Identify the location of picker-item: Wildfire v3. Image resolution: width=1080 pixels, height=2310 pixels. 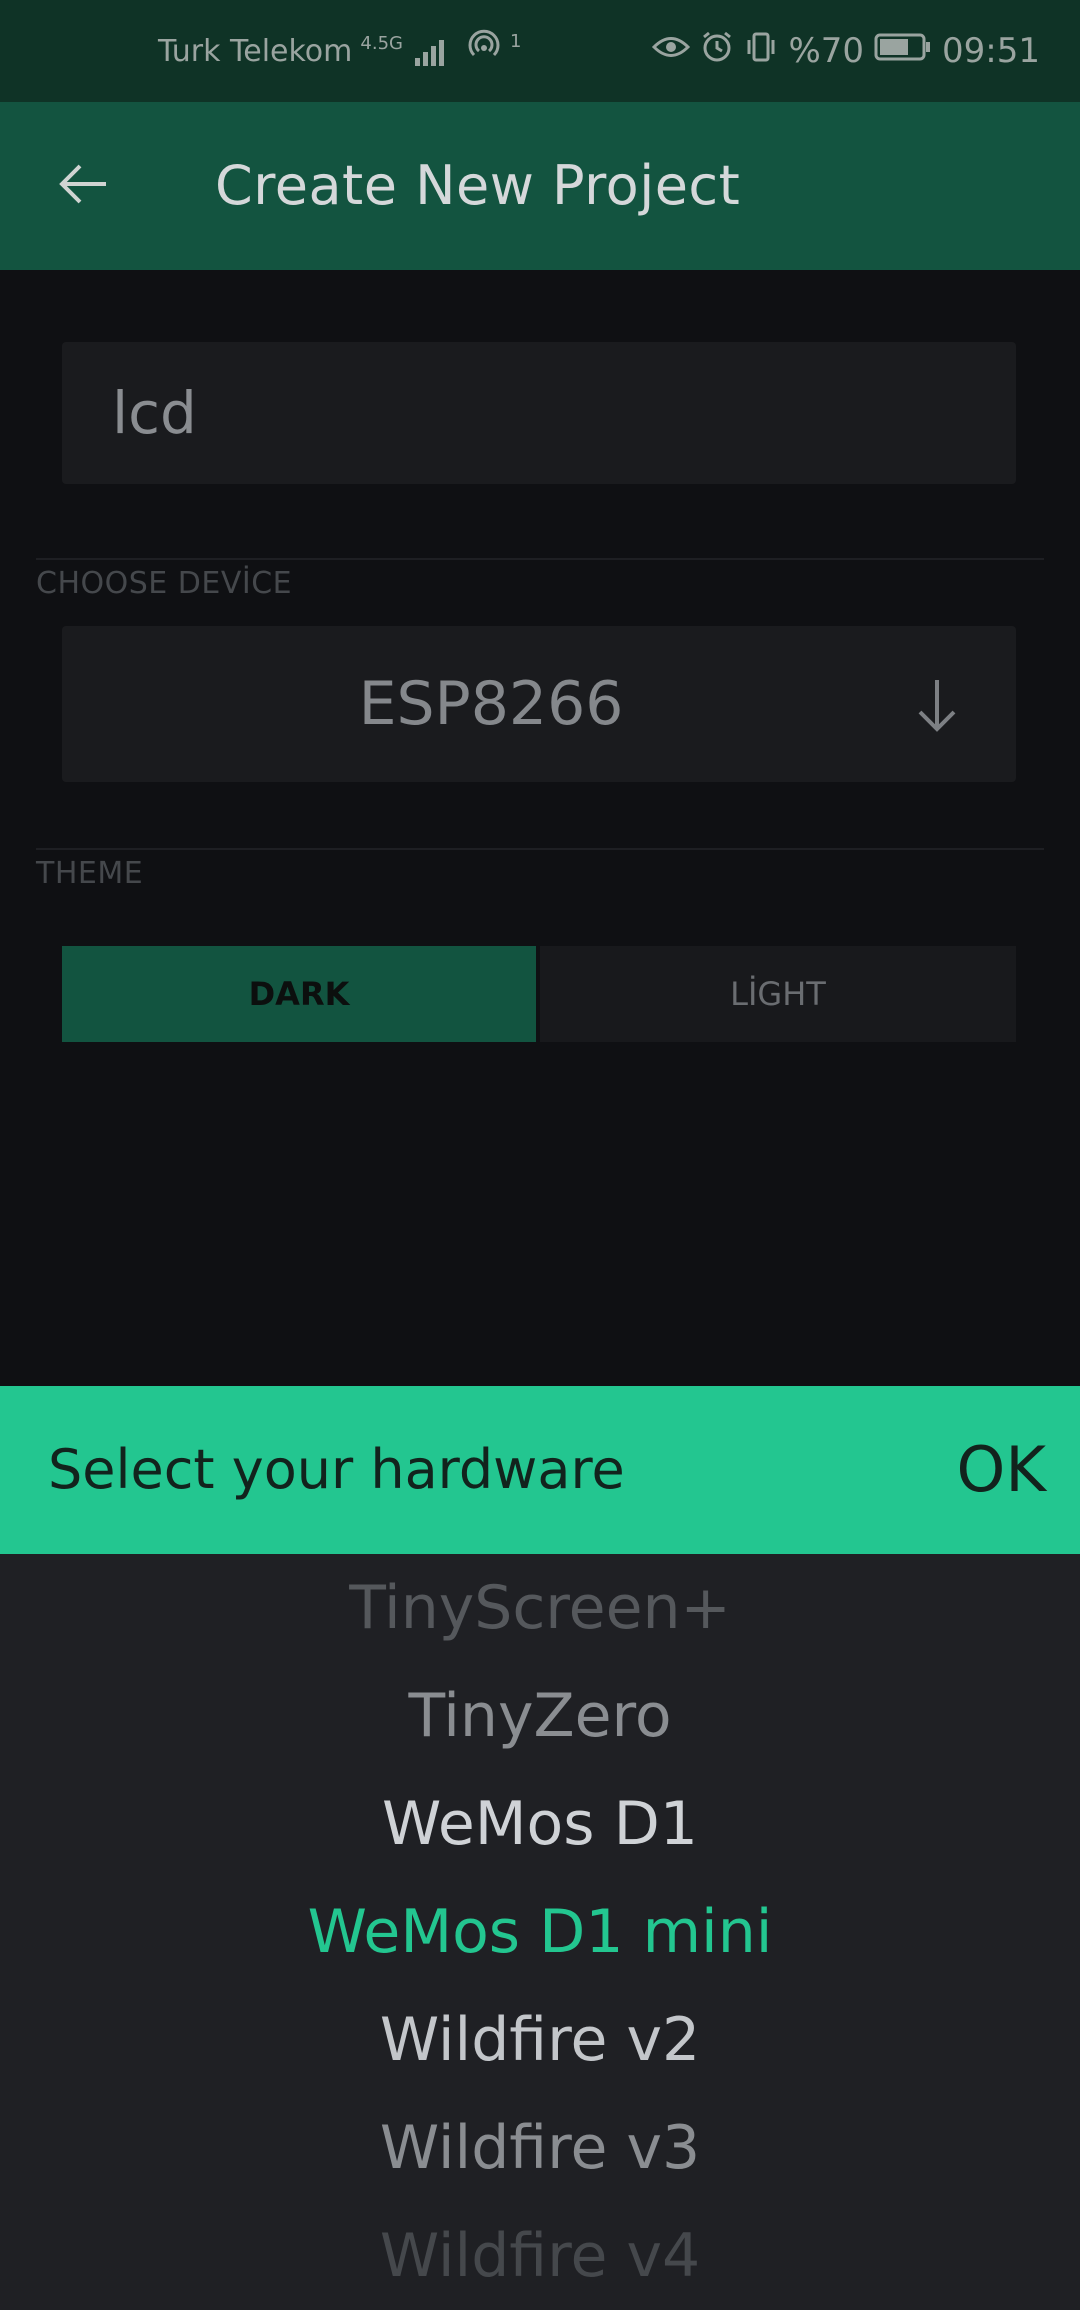
(540, 2148).